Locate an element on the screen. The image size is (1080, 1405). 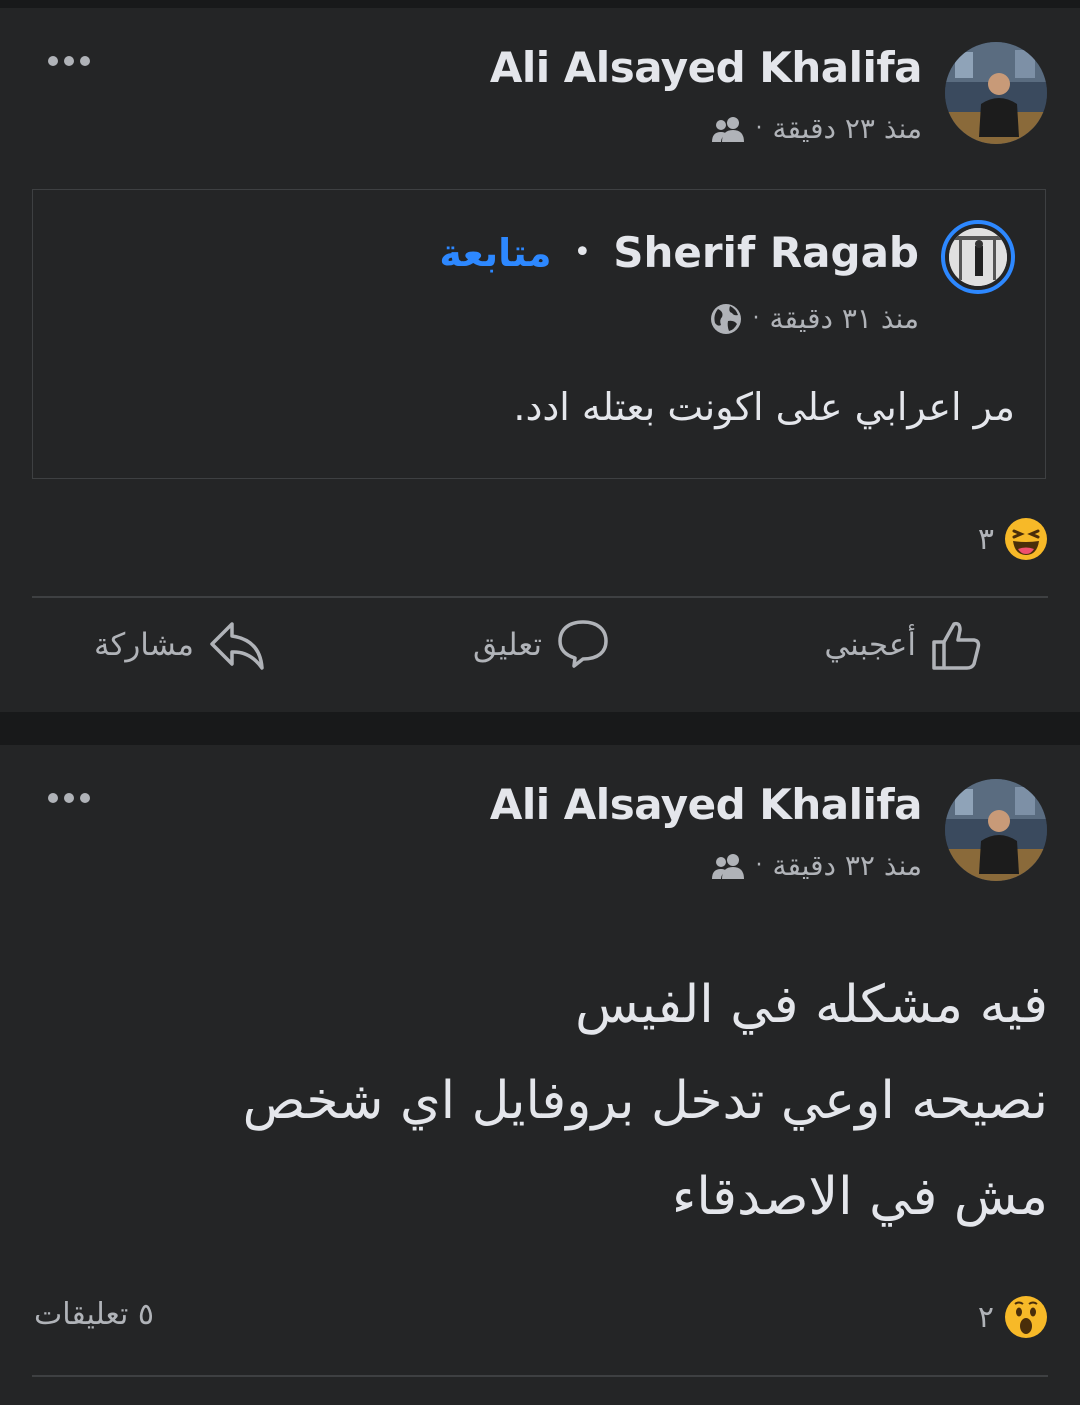
post-text-line: مش في الاصدقاء is located at coordinates (859, 1197).